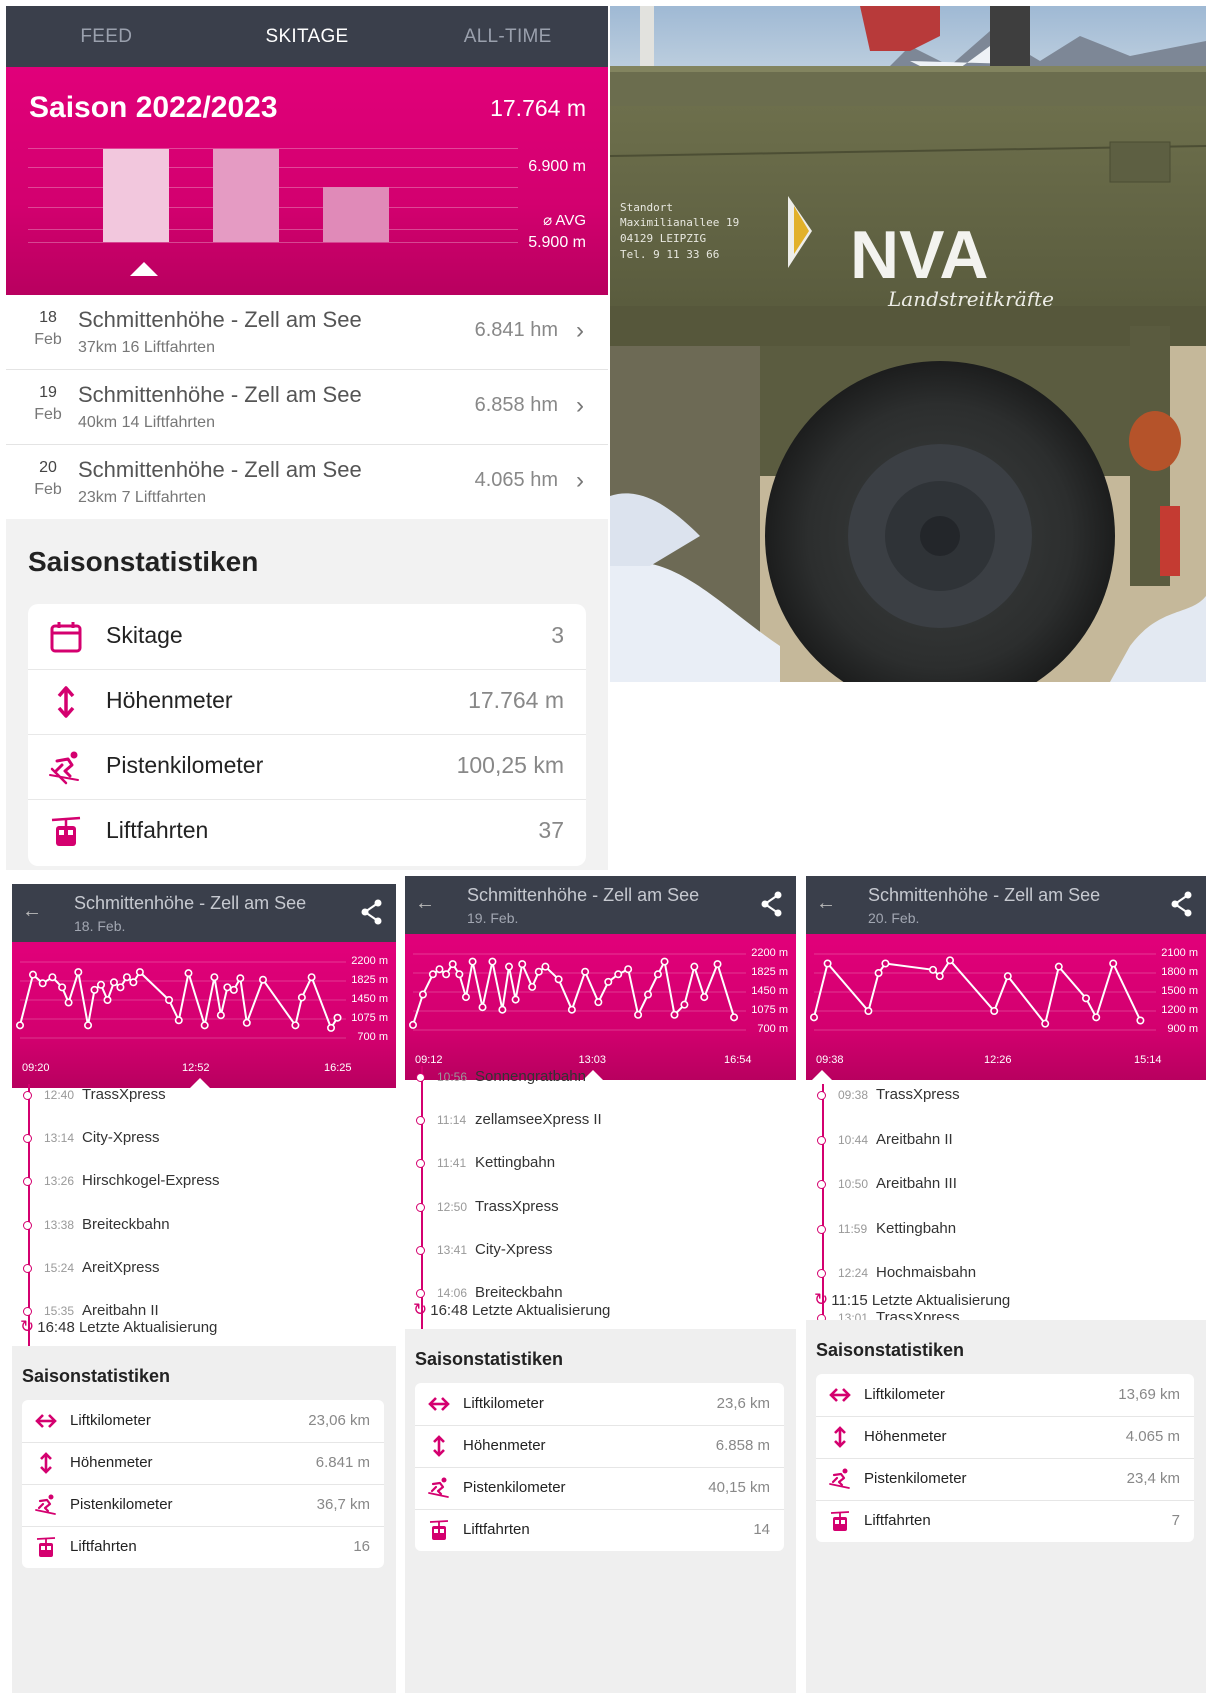 Image resolution: width=1206 pixels, height=1693 pixels. I want to click on lift-ride-item: 11:41 Kettingbahn, so click(600, 1167).